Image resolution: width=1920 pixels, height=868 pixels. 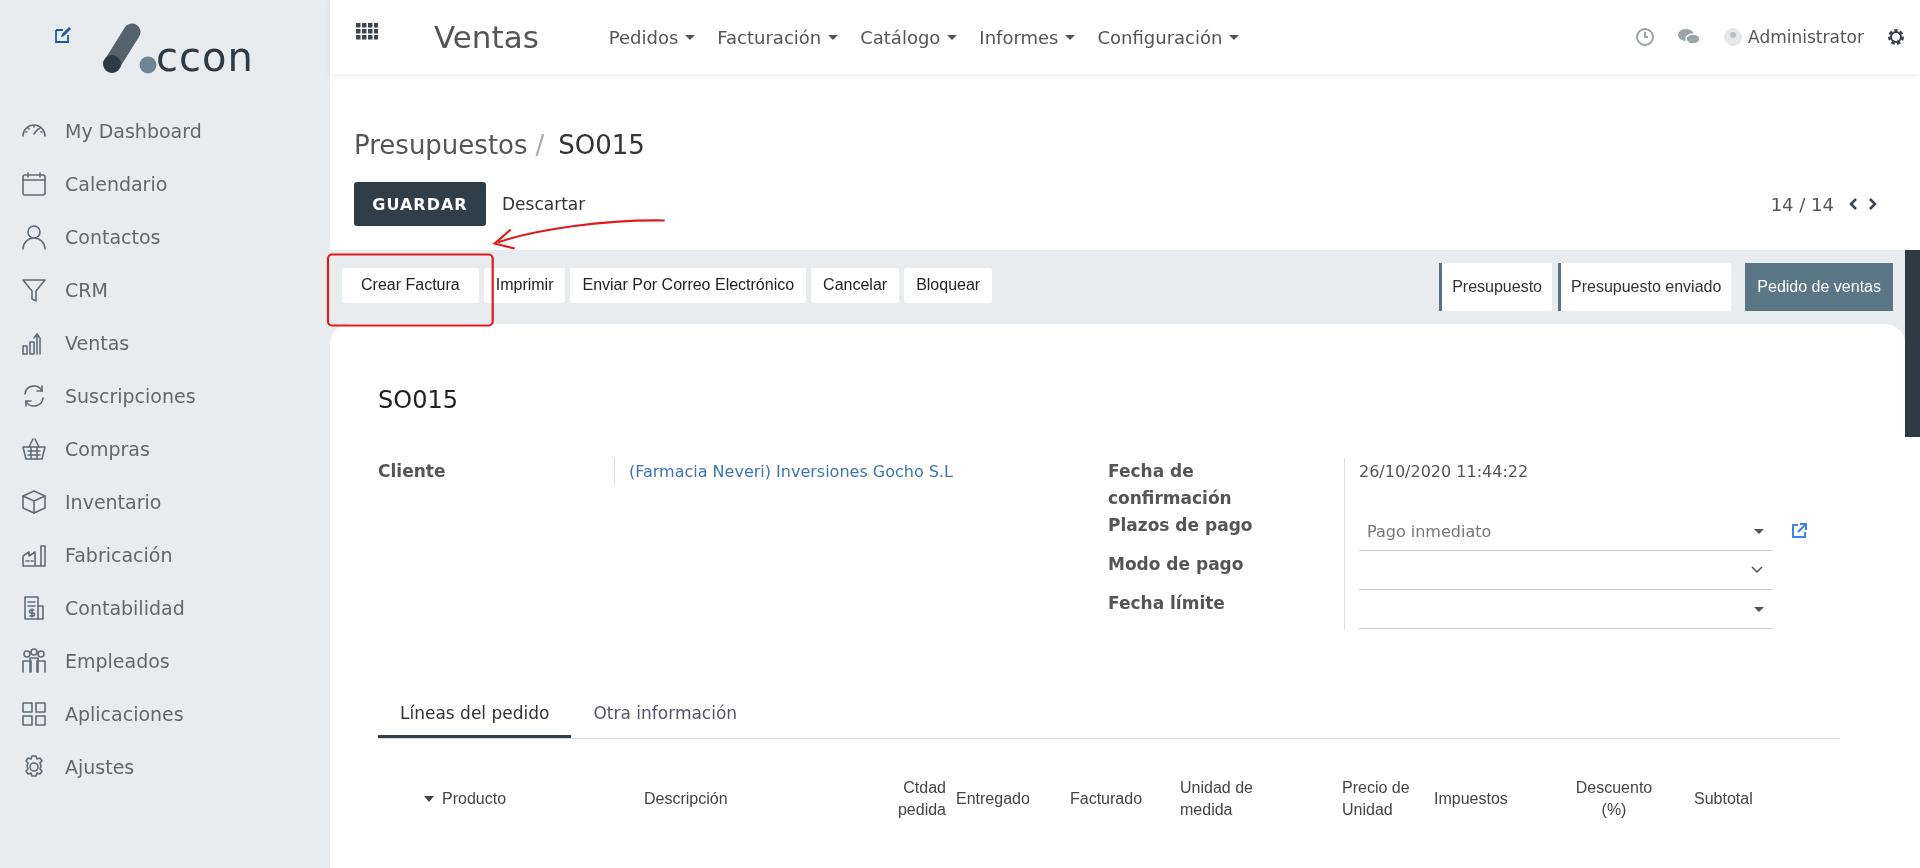 I want to click on people-icon, so click(x=34, y=660).